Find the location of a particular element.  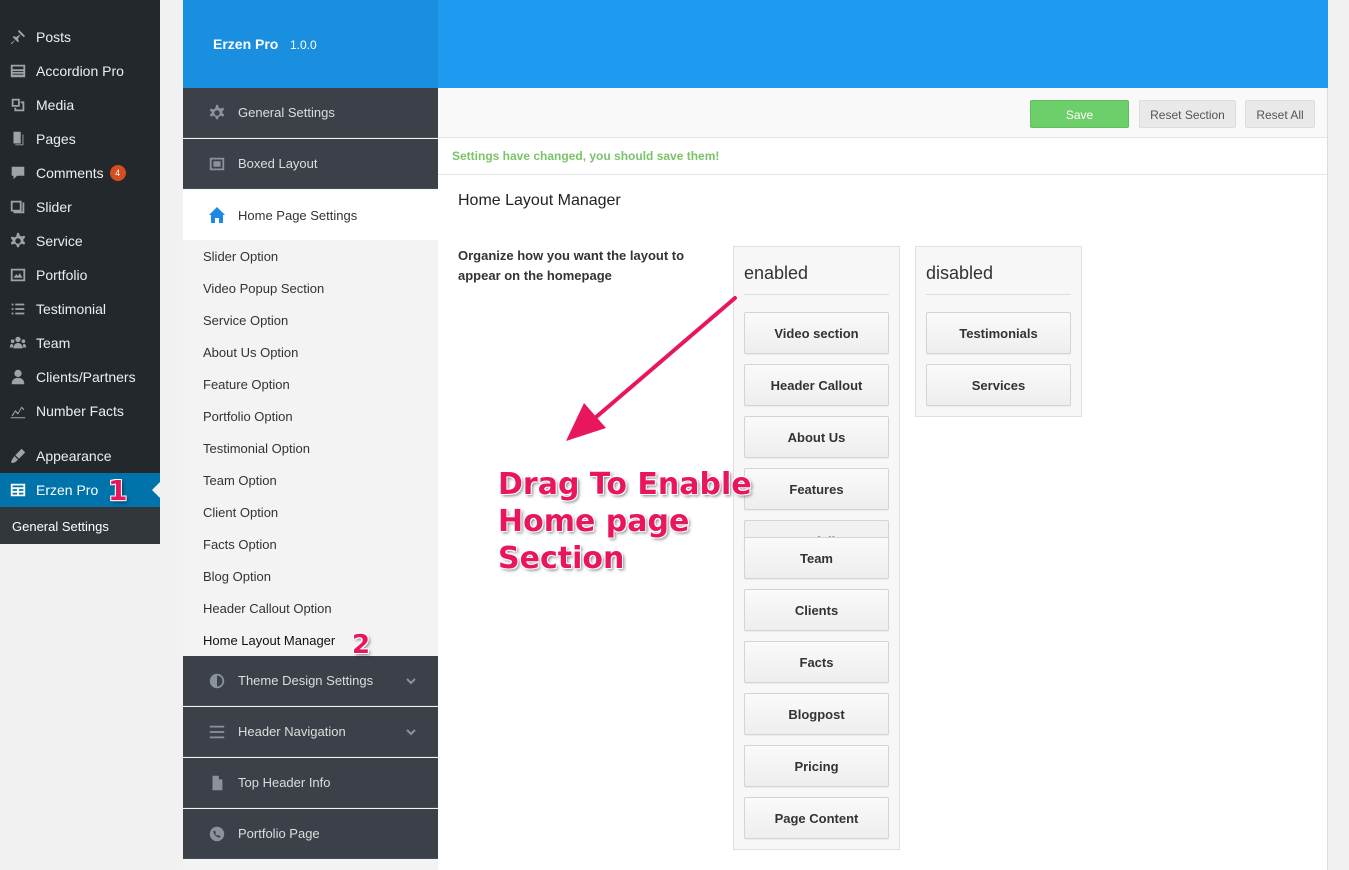

pages-icon is located at coordinates (18, 139).